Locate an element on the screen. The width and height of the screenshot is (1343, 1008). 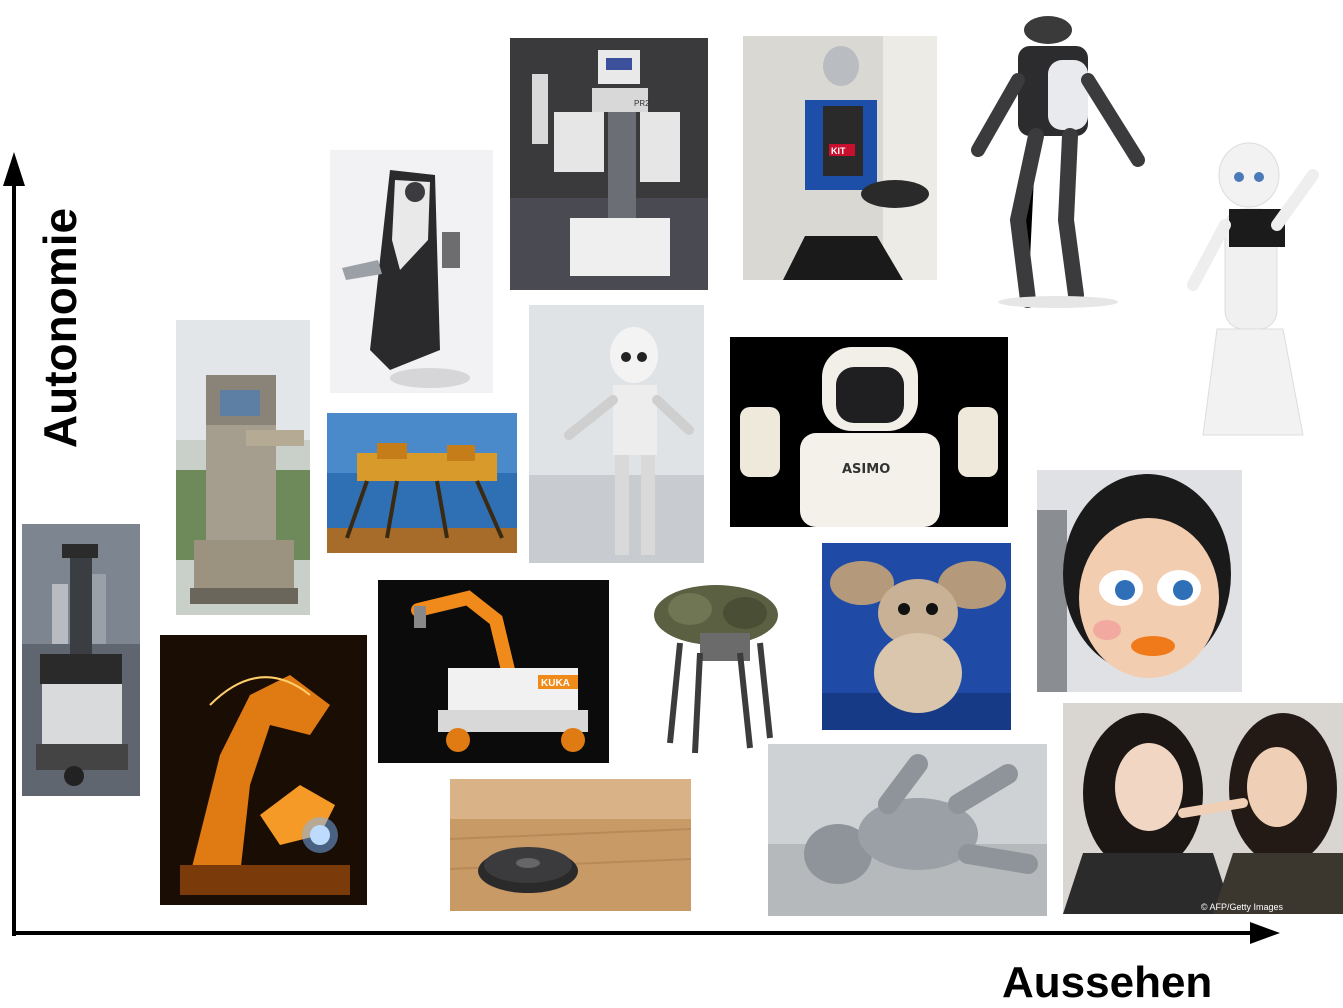
photo-female-android: © AFP/Getty Images is located at coordinates (1203, 808).